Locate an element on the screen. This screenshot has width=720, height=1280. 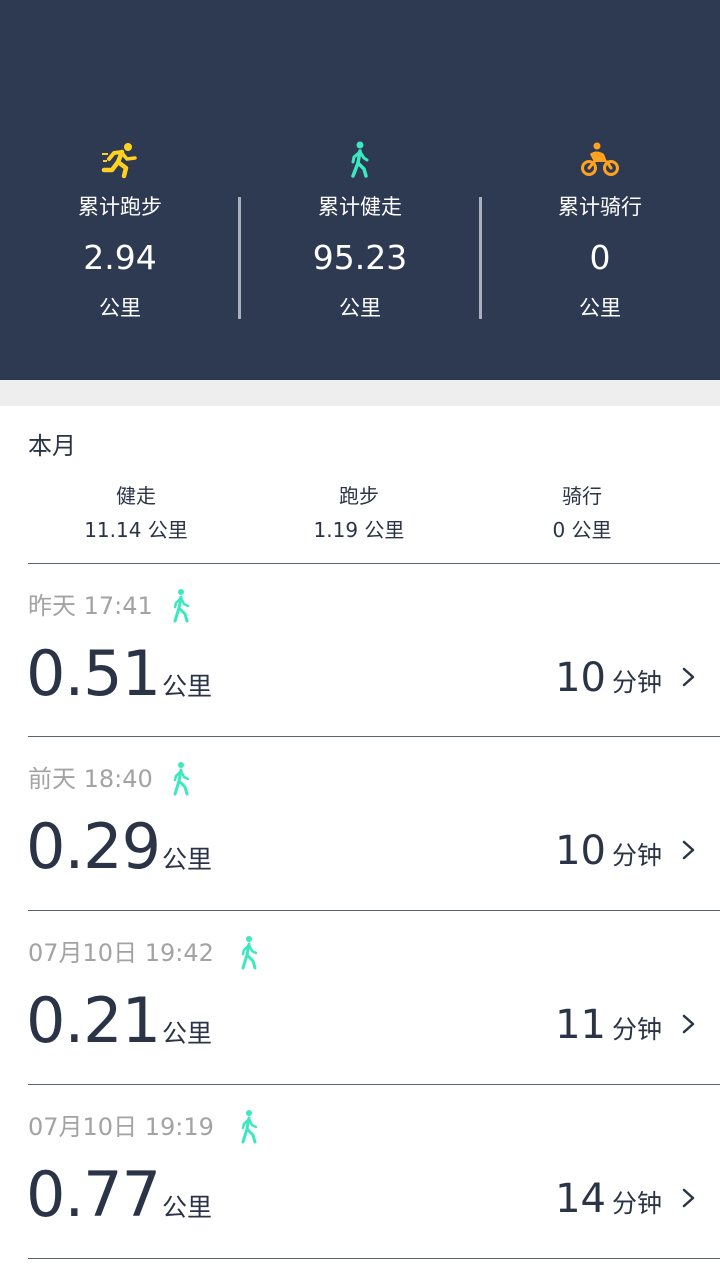
total-walking-label: 累计健走 is located at coordinates (360, 207).